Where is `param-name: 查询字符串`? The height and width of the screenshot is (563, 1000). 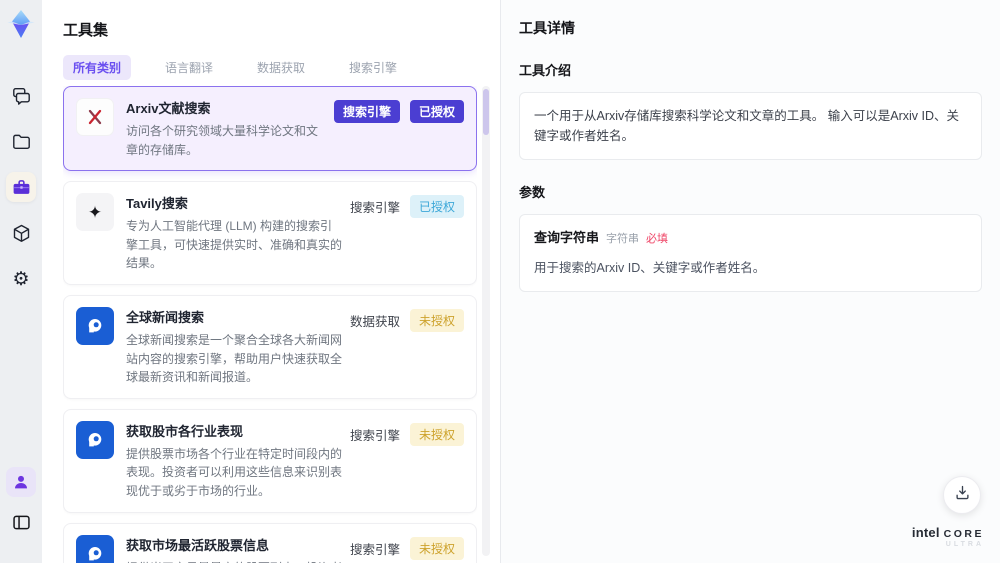 param-name: 查询字符串 is located at coordinates (567, 237).